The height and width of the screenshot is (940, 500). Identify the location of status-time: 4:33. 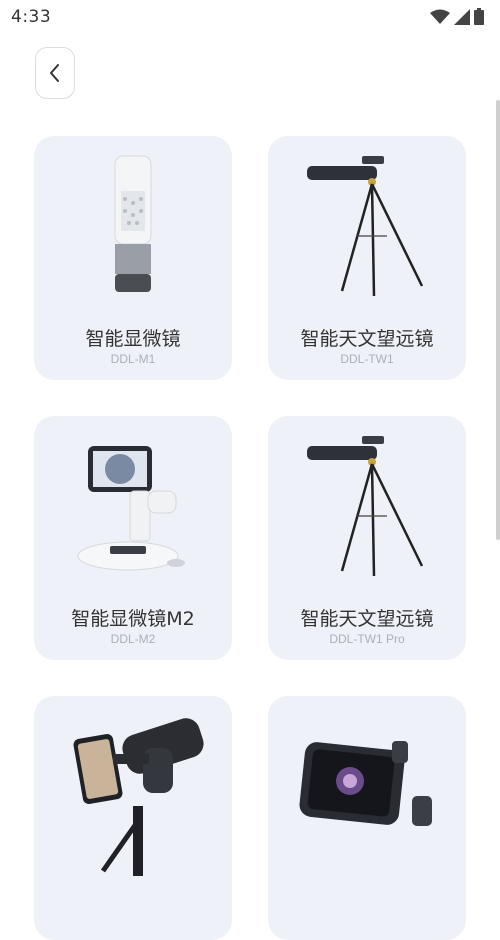
(31, 17).